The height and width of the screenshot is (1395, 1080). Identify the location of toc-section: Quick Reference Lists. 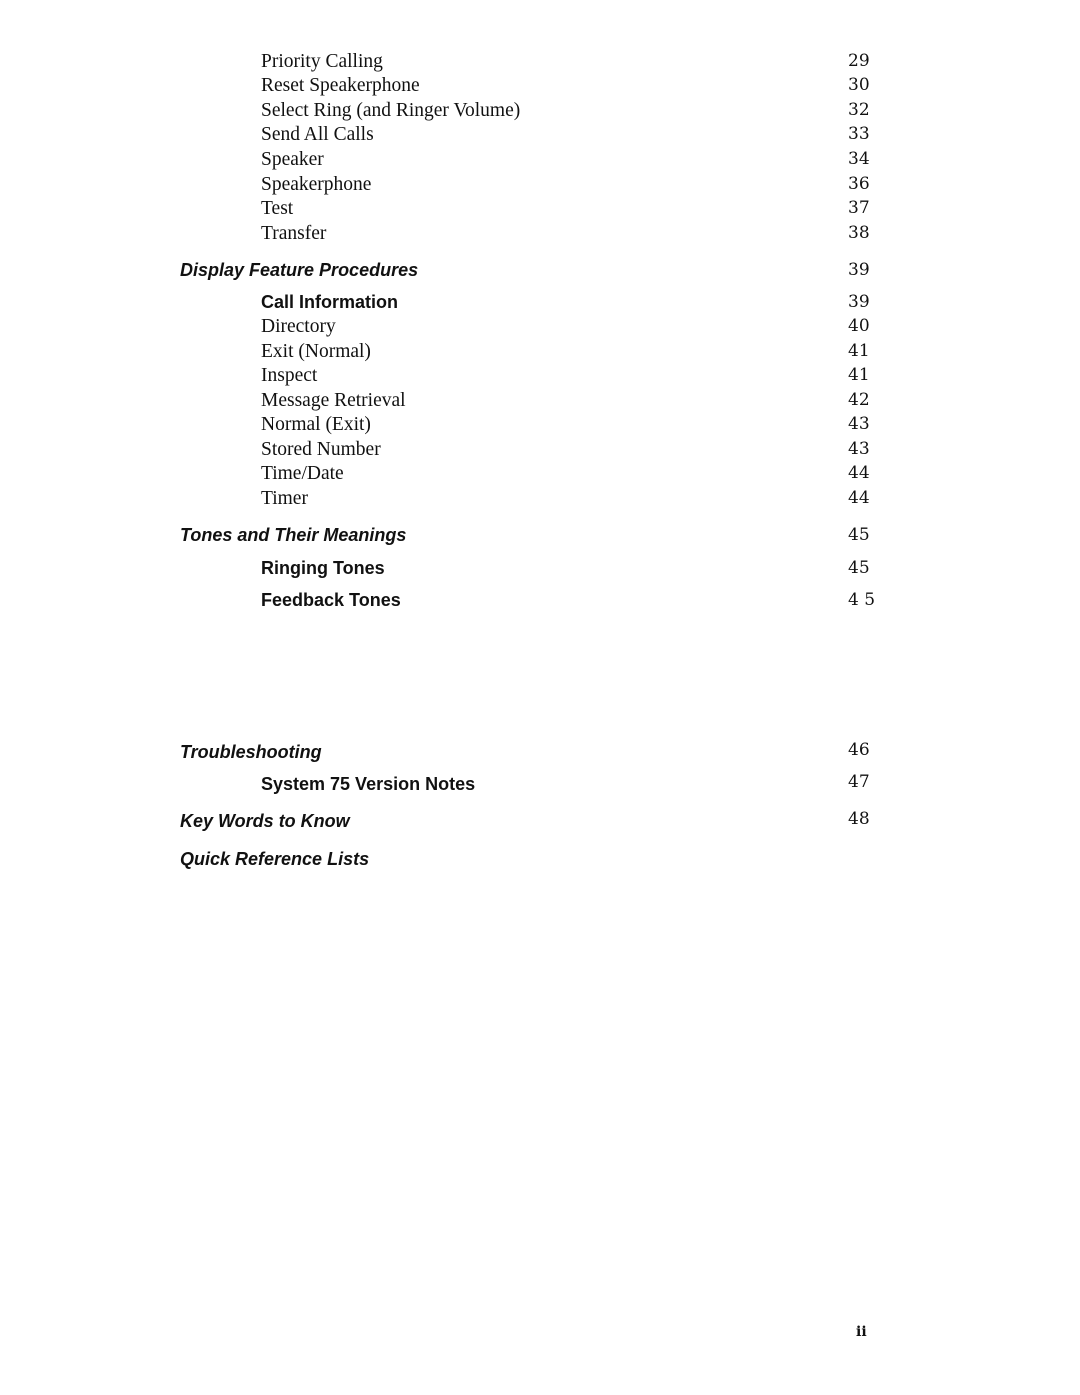
(540, 861).